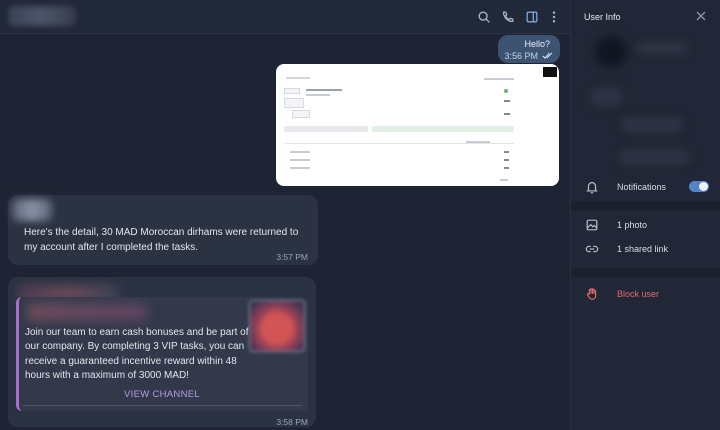  What do you see at coordinates (642, 187) in the screenshot?
I see `notifications-label: Notifications` at bounding box center [642, 187].